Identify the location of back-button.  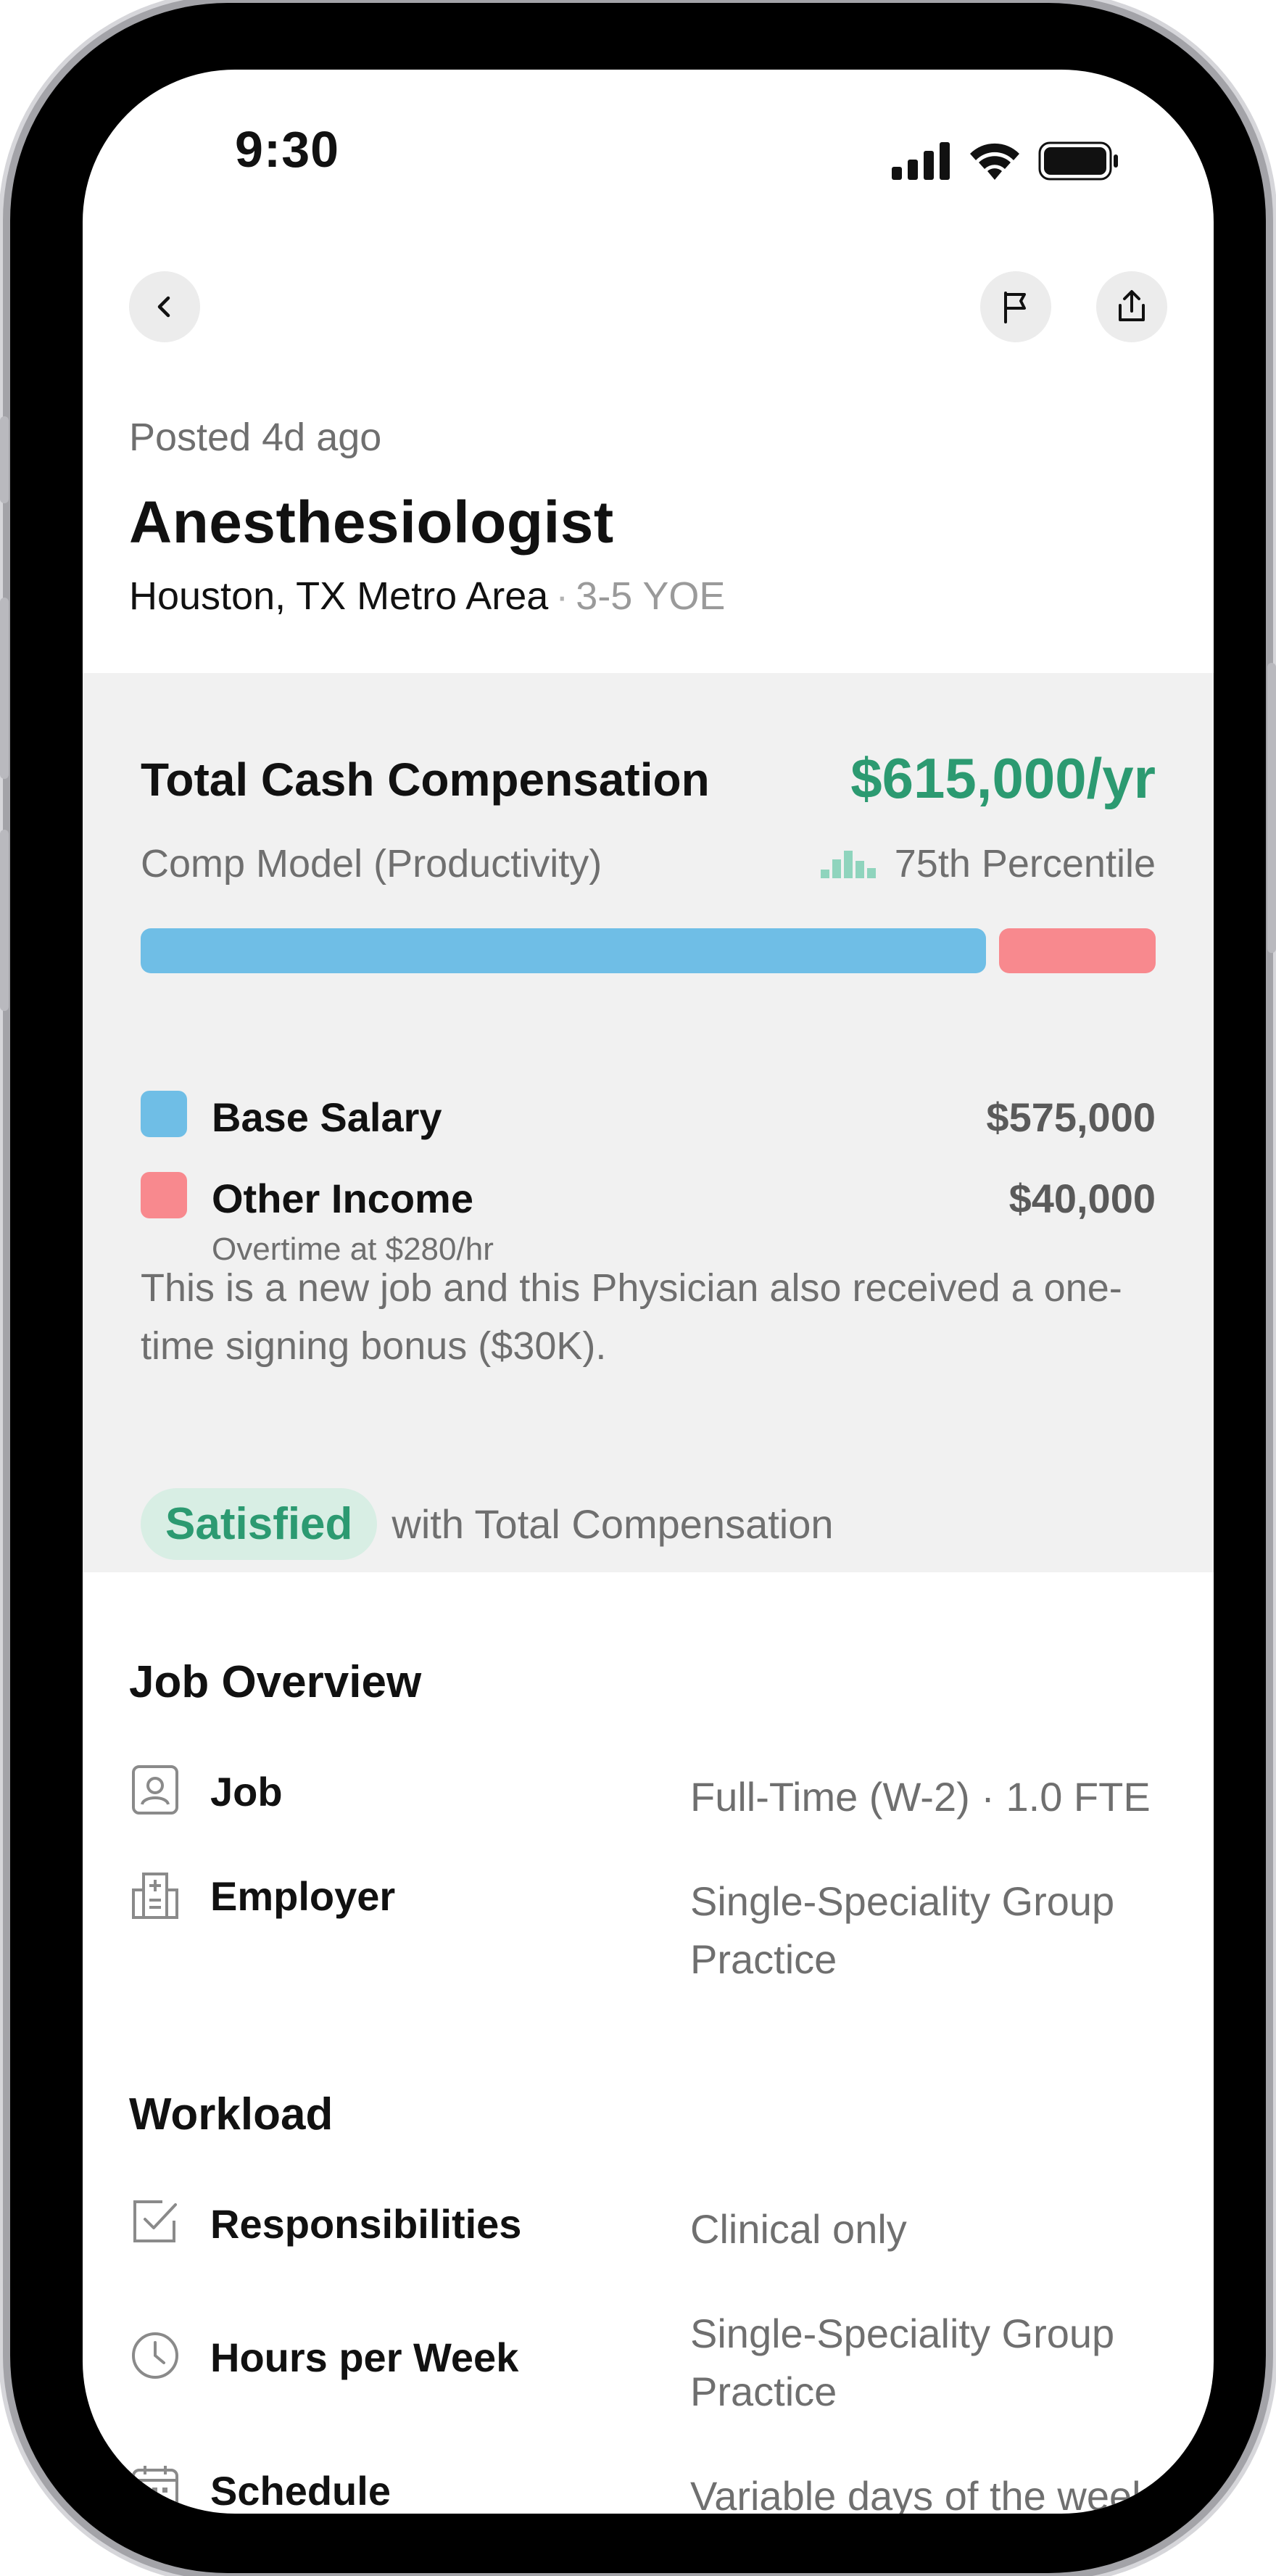
(164, 306).